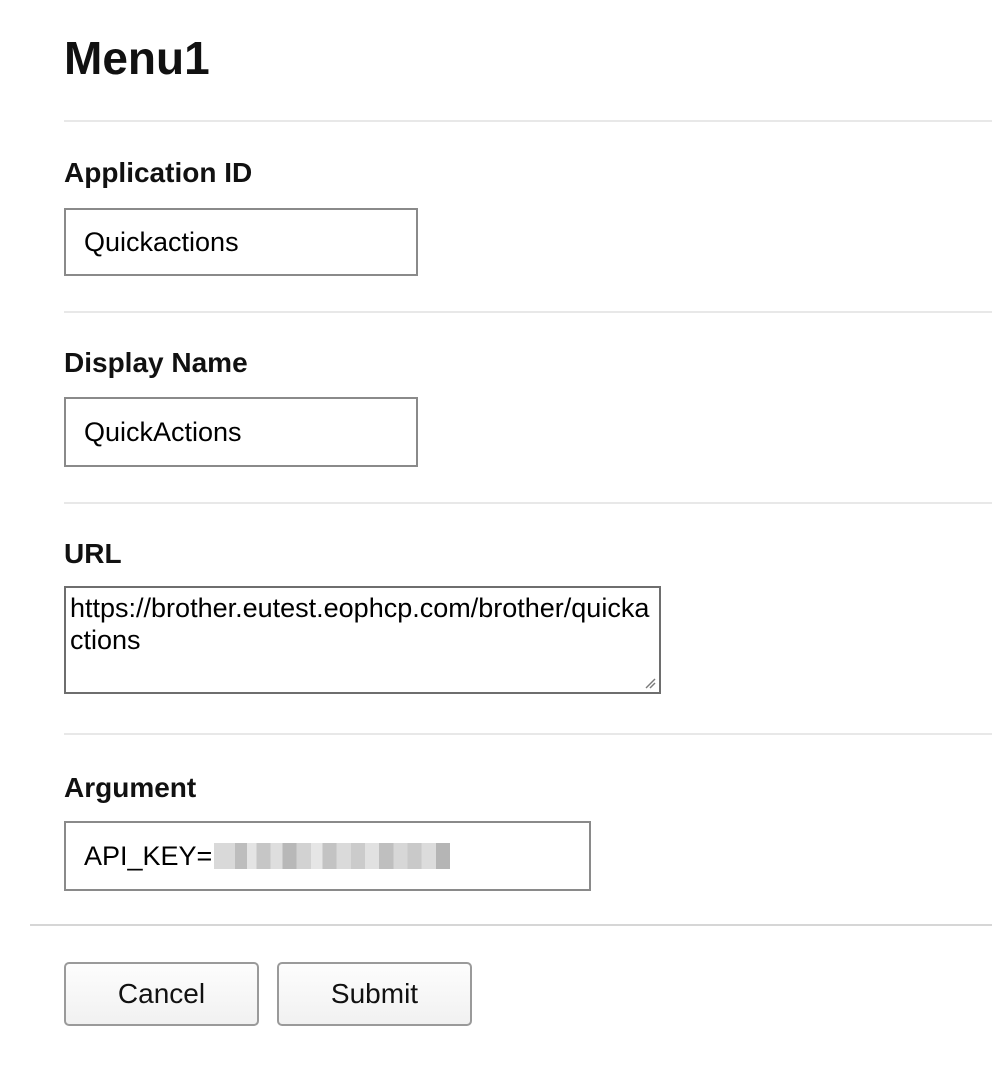 Image resolution: width=992 pixels, height=1072 pixels. Describe the element at coordinates (158, 172) in the screenshot. I see `application-id-label: Application ID` at that location.